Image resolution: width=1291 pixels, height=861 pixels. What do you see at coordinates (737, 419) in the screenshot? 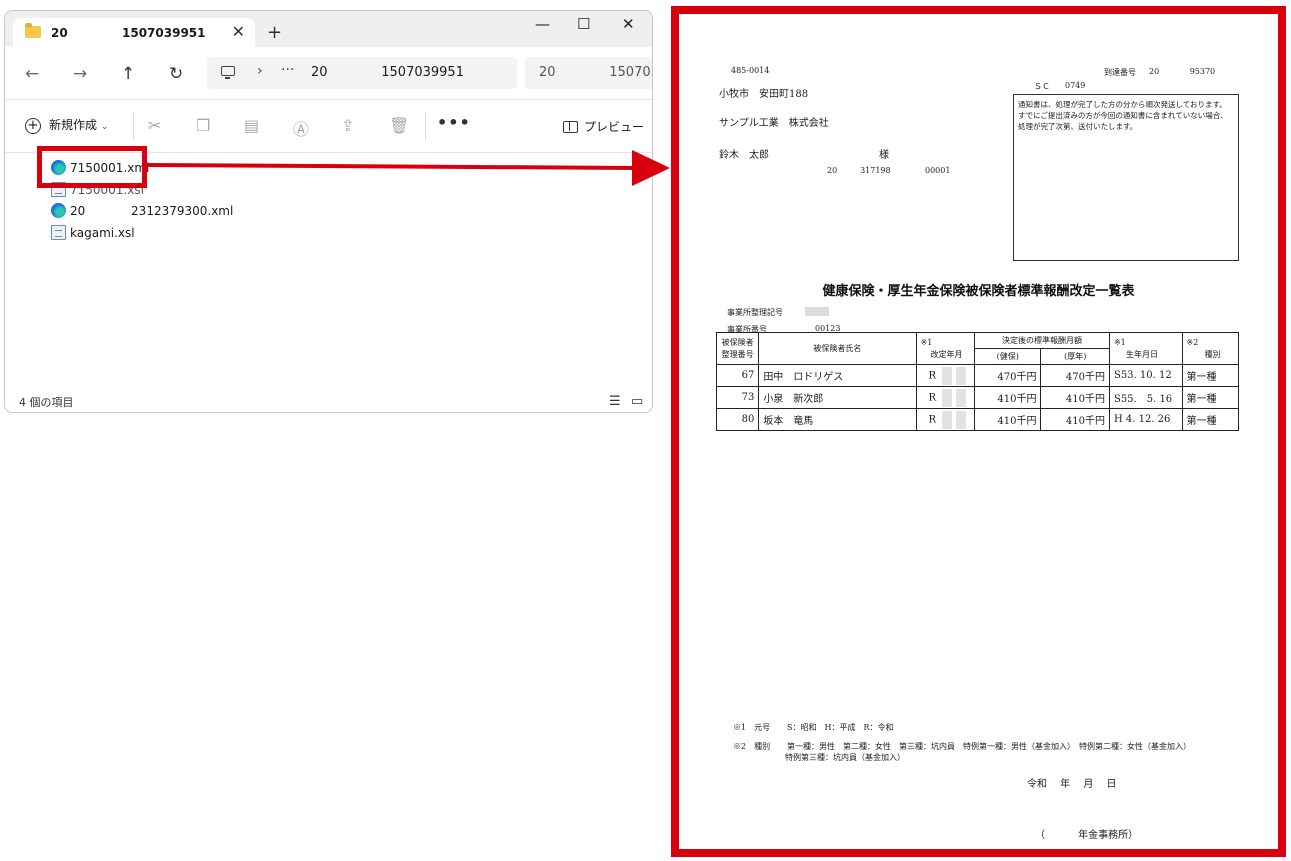
I see `cell-number: 80` at bounding box center [737, 419].